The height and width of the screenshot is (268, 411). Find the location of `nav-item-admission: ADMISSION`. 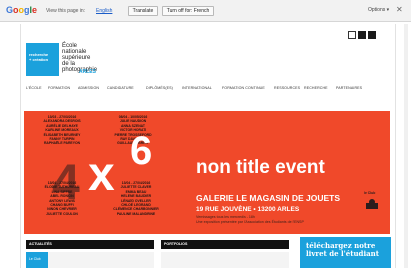

nav-item-admission: ADMISSION is located at coordinates (88, 88).